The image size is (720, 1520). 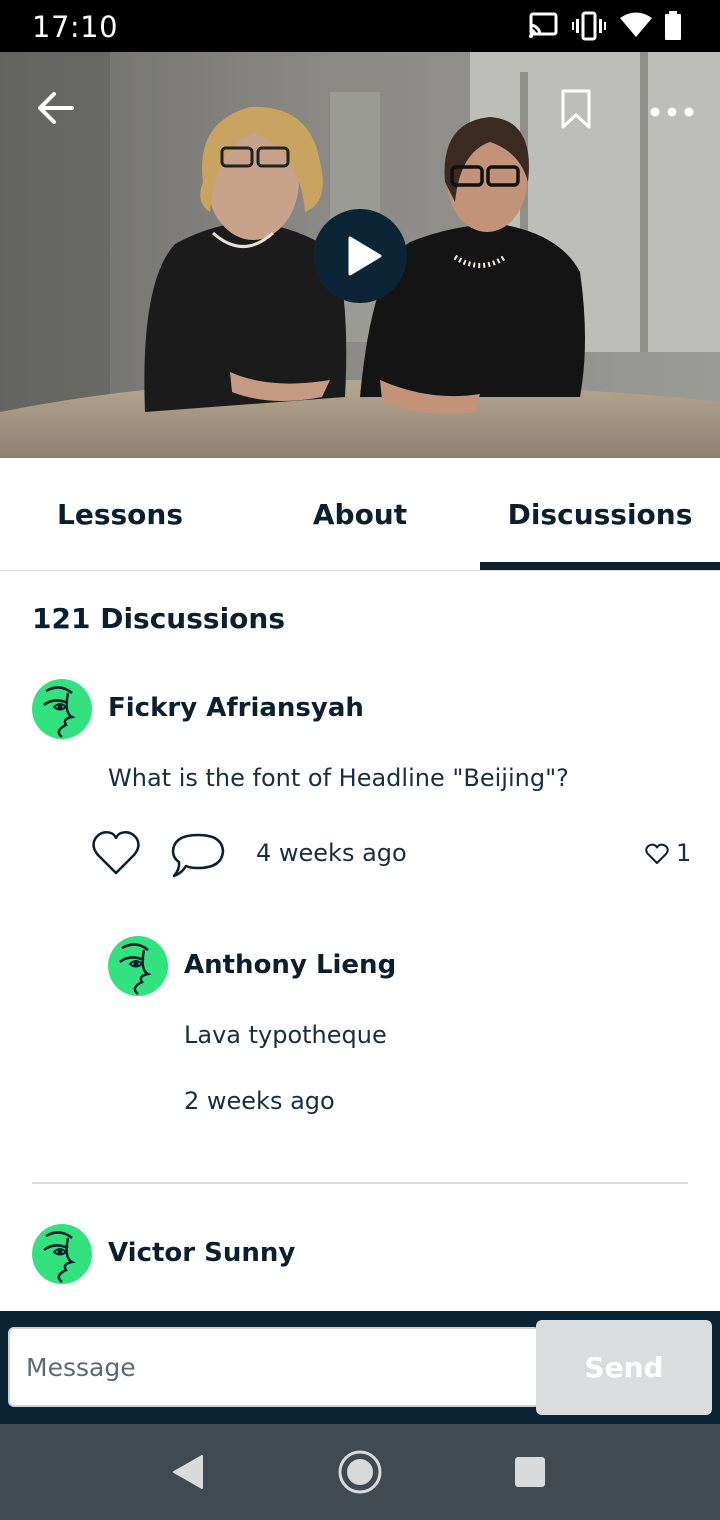 I want to click on status-bar: 17:10, so click(x=360, y=26).